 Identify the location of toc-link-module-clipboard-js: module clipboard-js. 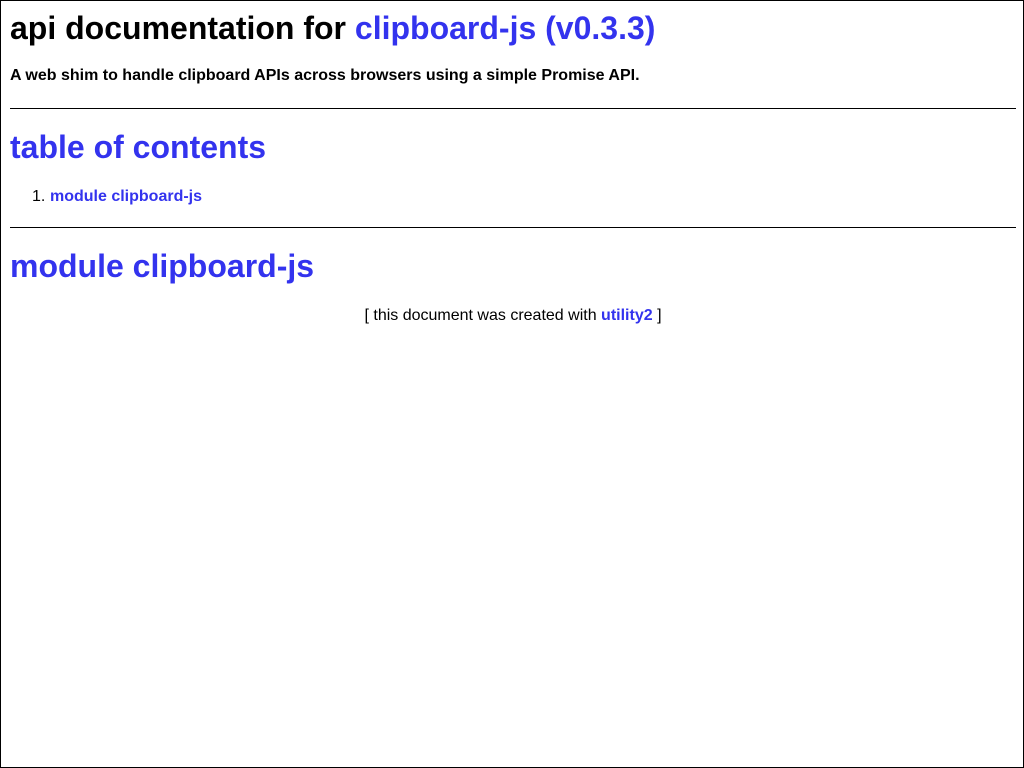
(126, 197).